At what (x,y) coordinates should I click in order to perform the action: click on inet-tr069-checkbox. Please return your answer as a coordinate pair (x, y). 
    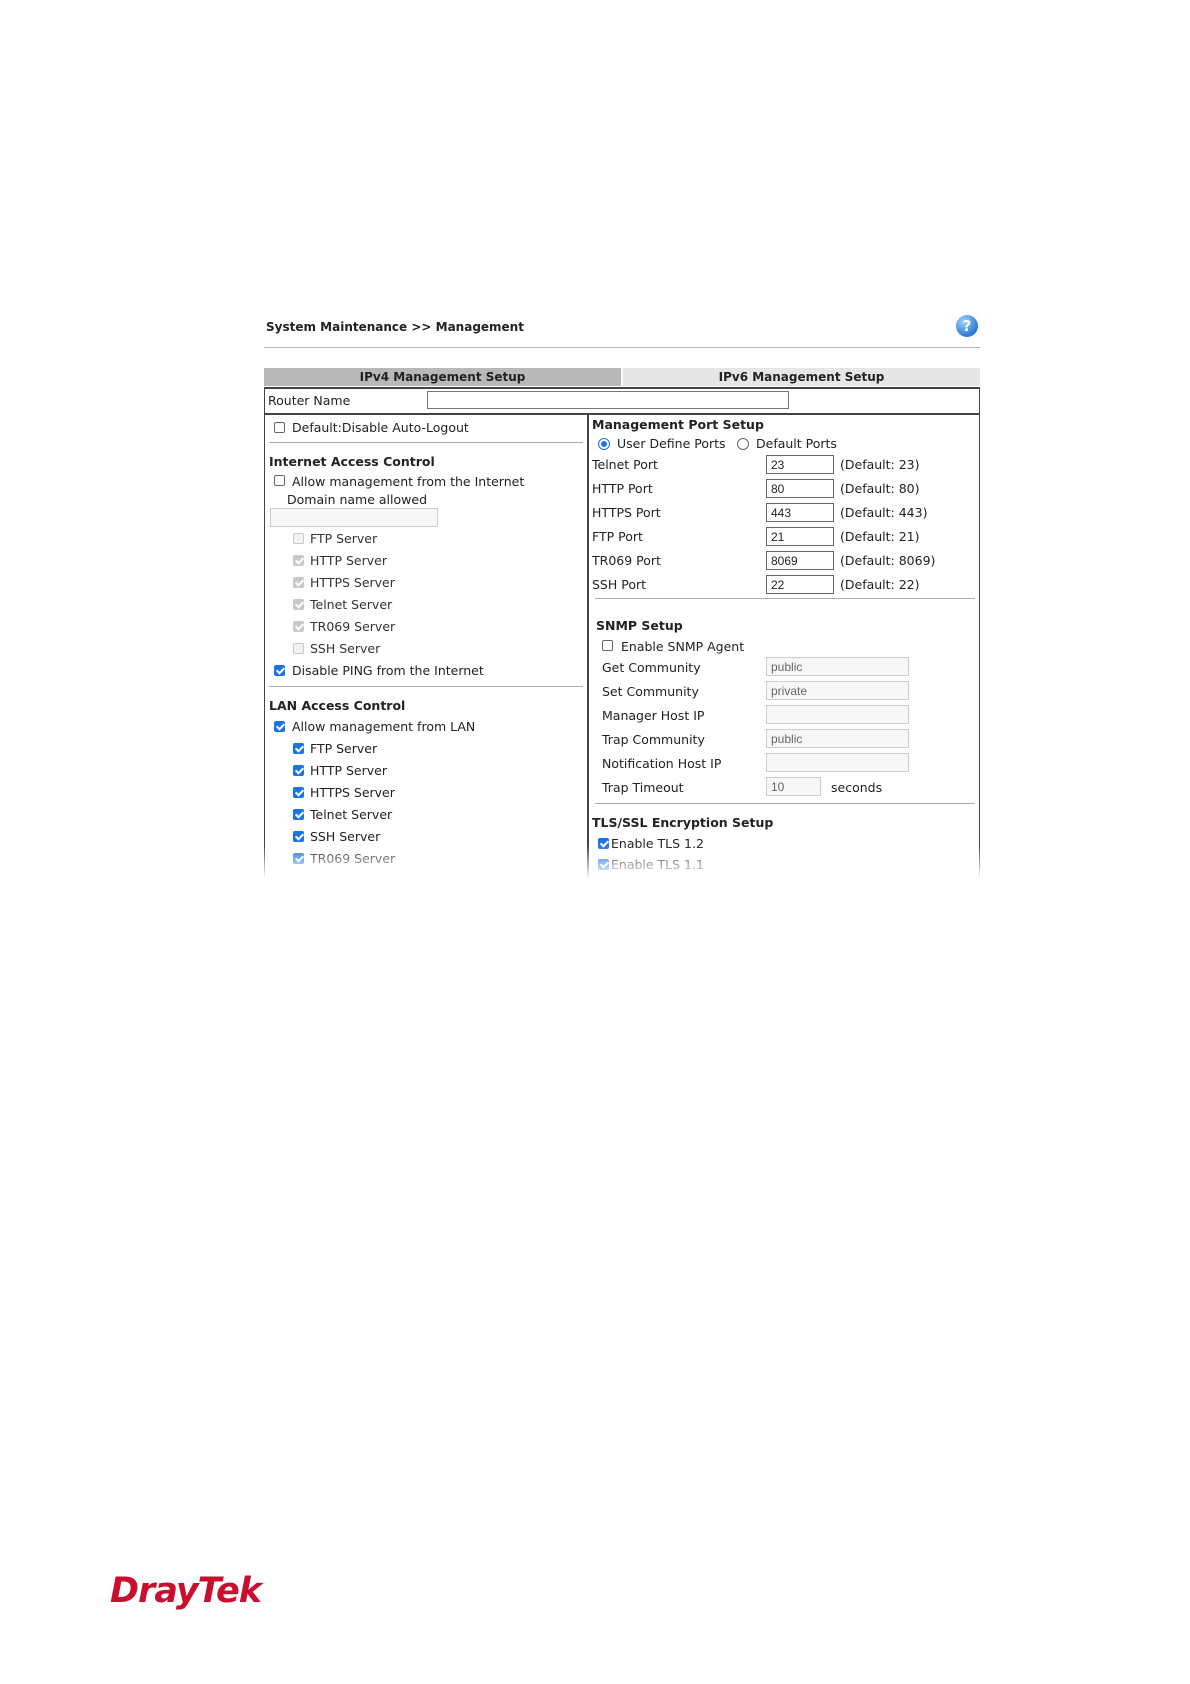
    Looking at the image, I should click on (298, 626).